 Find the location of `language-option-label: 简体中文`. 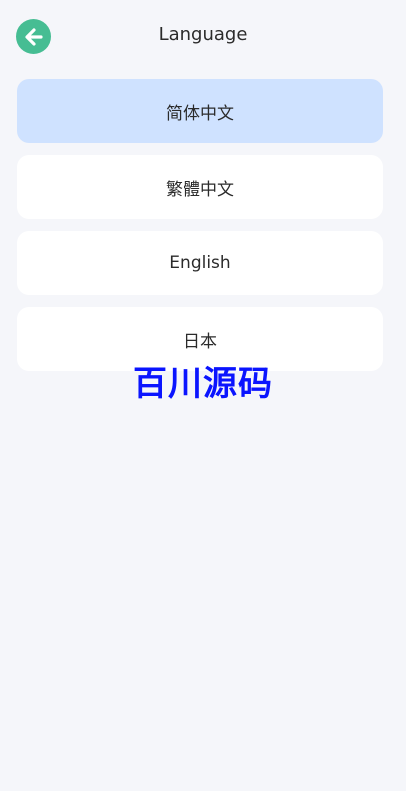

language-option-label: 简体中文 is located at coordinates (200, 113).